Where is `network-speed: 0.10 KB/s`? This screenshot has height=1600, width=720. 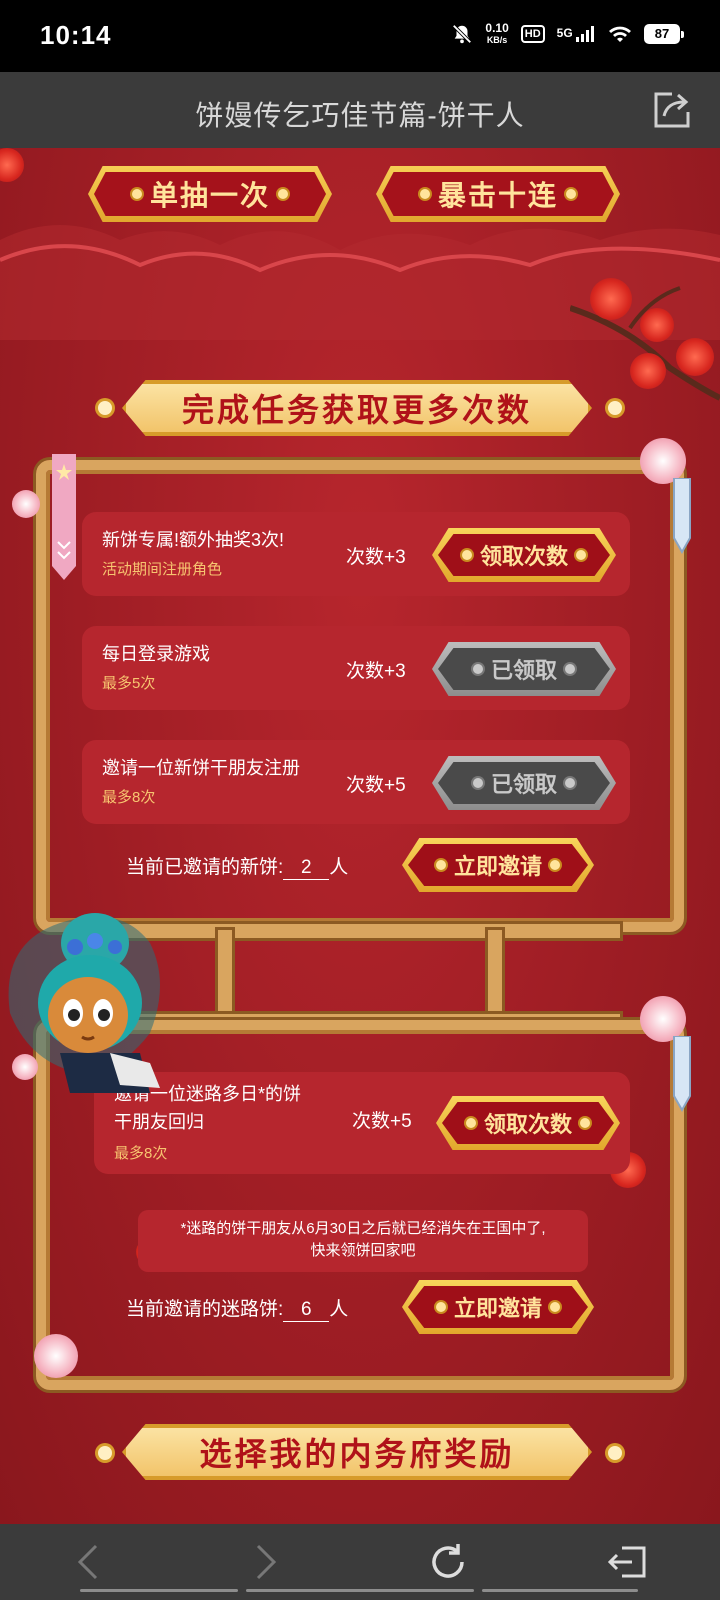 network-speed: 0.10 KB/s is located at coordinates (497, 33).